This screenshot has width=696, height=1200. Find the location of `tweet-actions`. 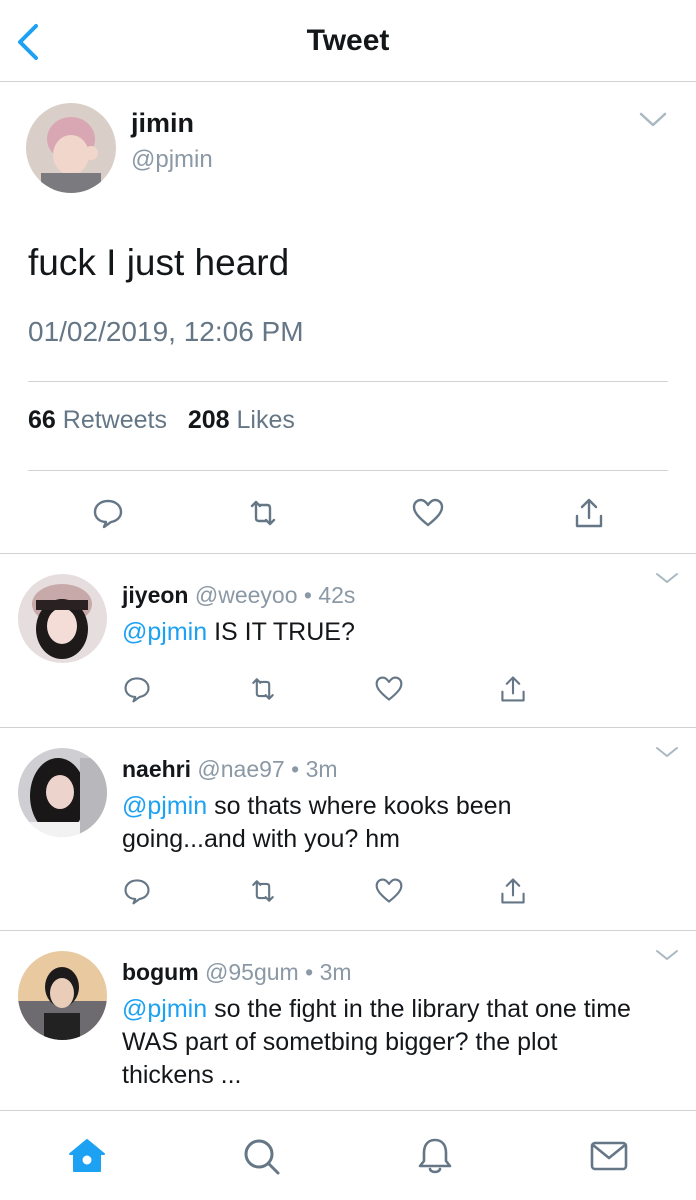

tweet-actions is located at coordinates (348, 514).